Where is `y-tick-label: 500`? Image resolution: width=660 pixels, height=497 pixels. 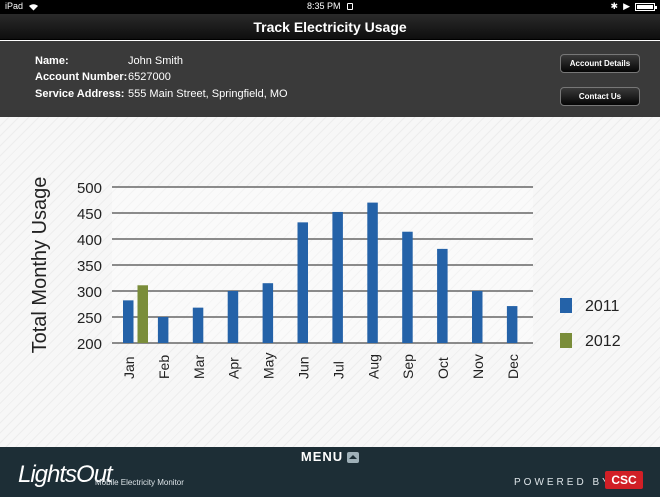
y-tick-label: 500 is located at coordinates (89, 188).